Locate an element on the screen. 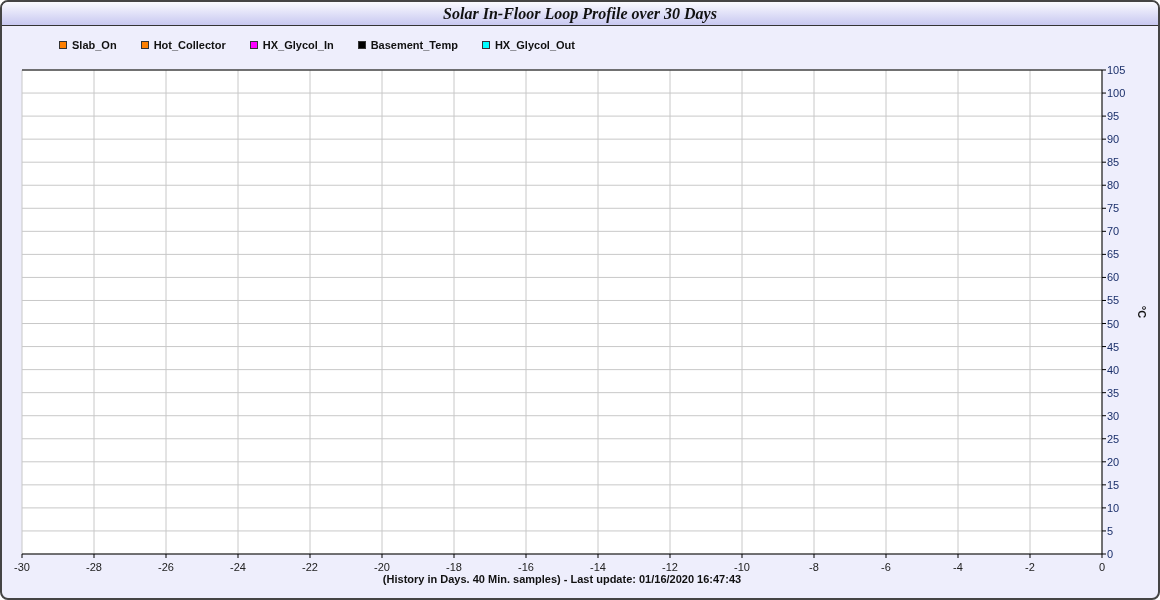 This screenshot has width=1160, height=600. y-tick-label: 85 is located at coordinates (1113, 162).